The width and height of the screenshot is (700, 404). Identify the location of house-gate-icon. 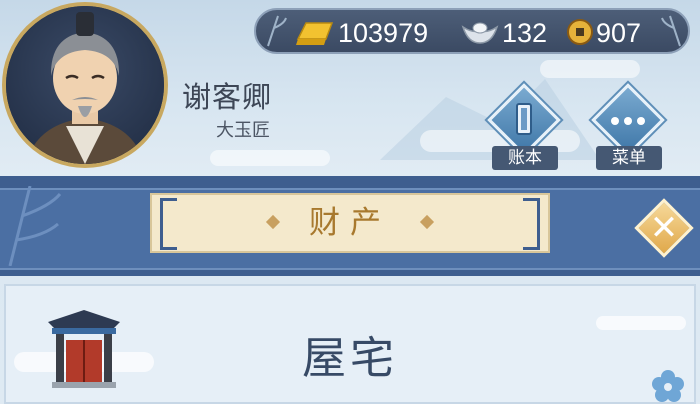
(84, 349).